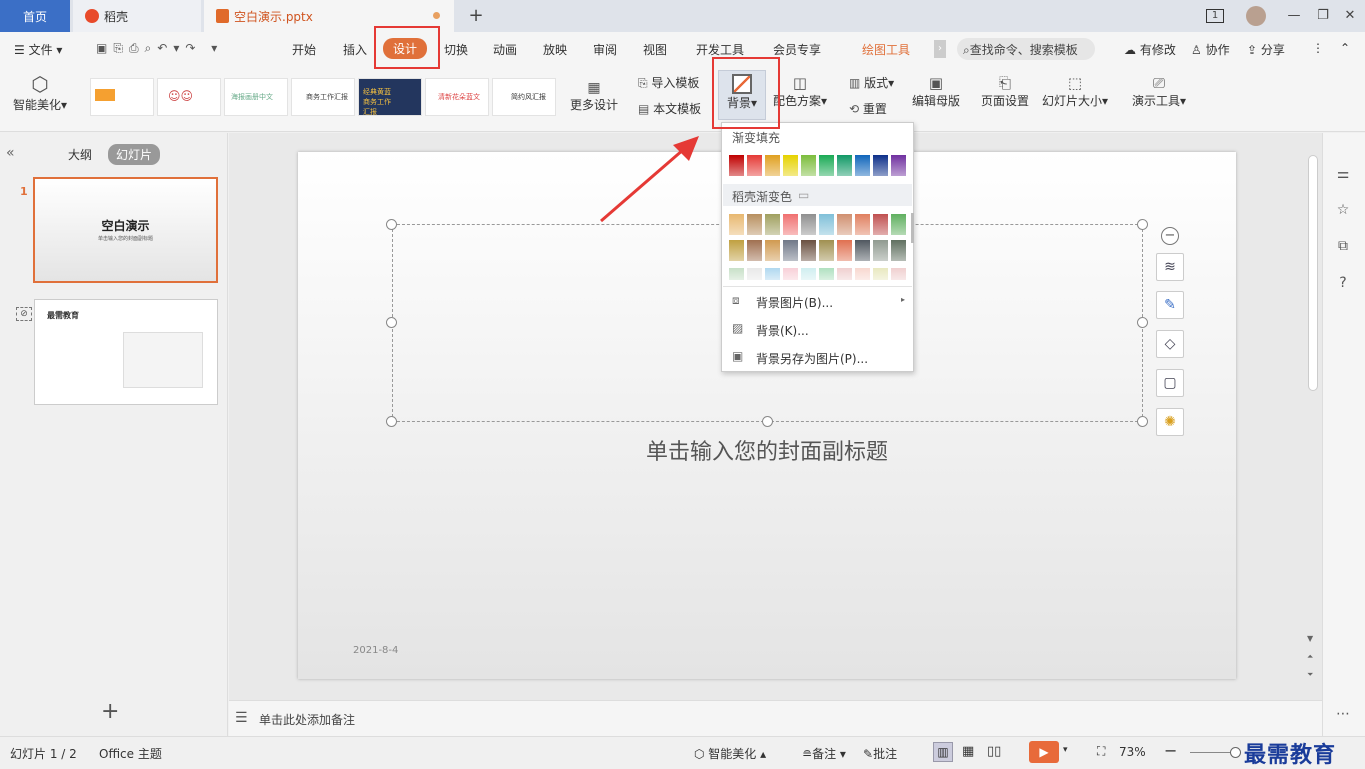  Describe the element at coordinates (720, 49) in the screenshot. I see `tab-developer: 开发工具` at that location.